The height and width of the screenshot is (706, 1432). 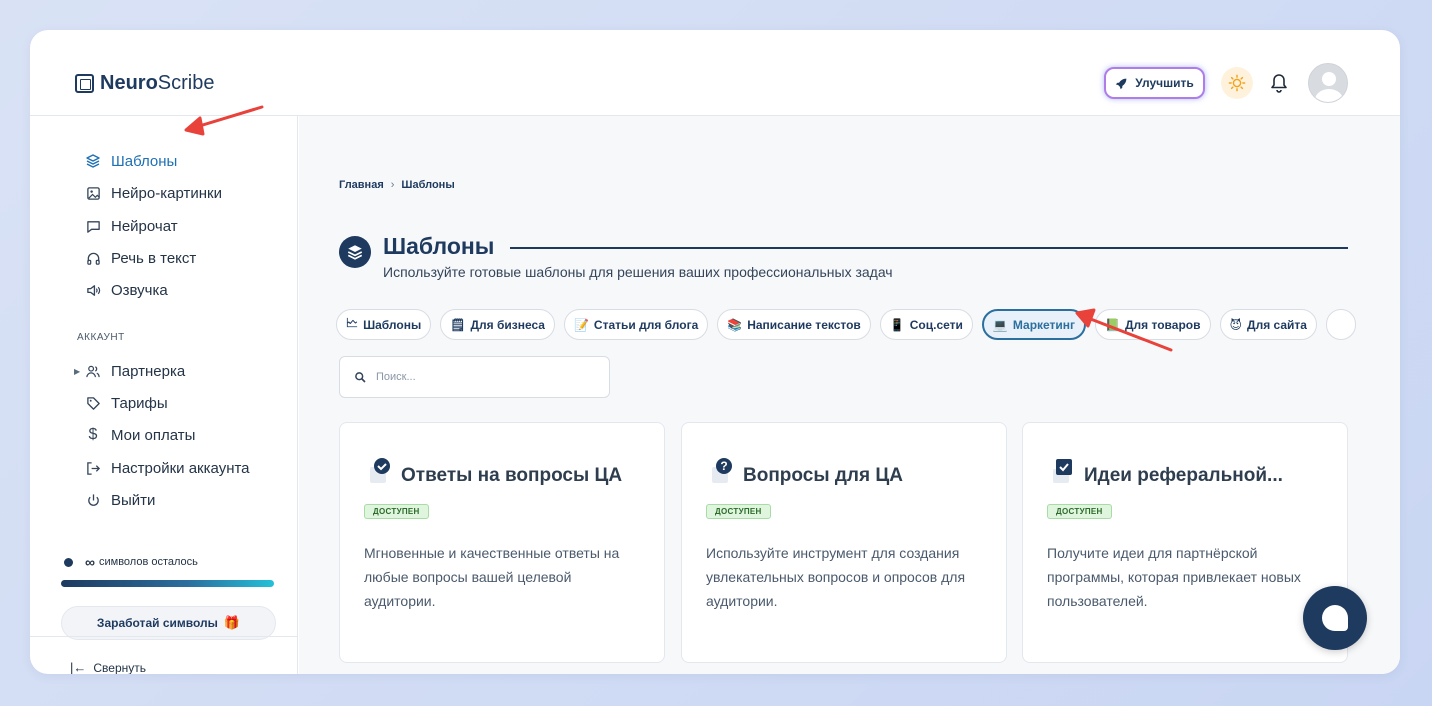 I want to click on sidebar-divider, so click(x=164, y=636).